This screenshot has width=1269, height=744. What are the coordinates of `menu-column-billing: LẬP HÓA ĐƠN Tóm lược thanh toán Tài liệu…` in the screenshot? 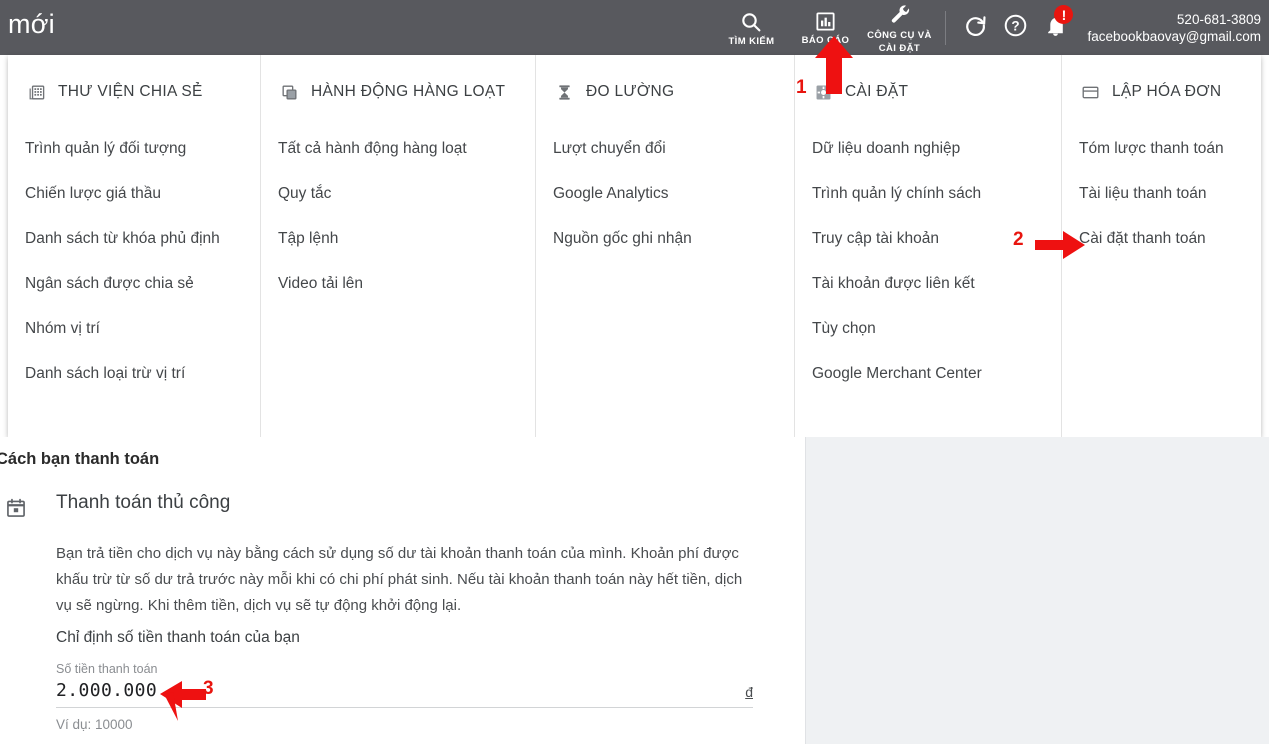 It's located at (1161, 246).